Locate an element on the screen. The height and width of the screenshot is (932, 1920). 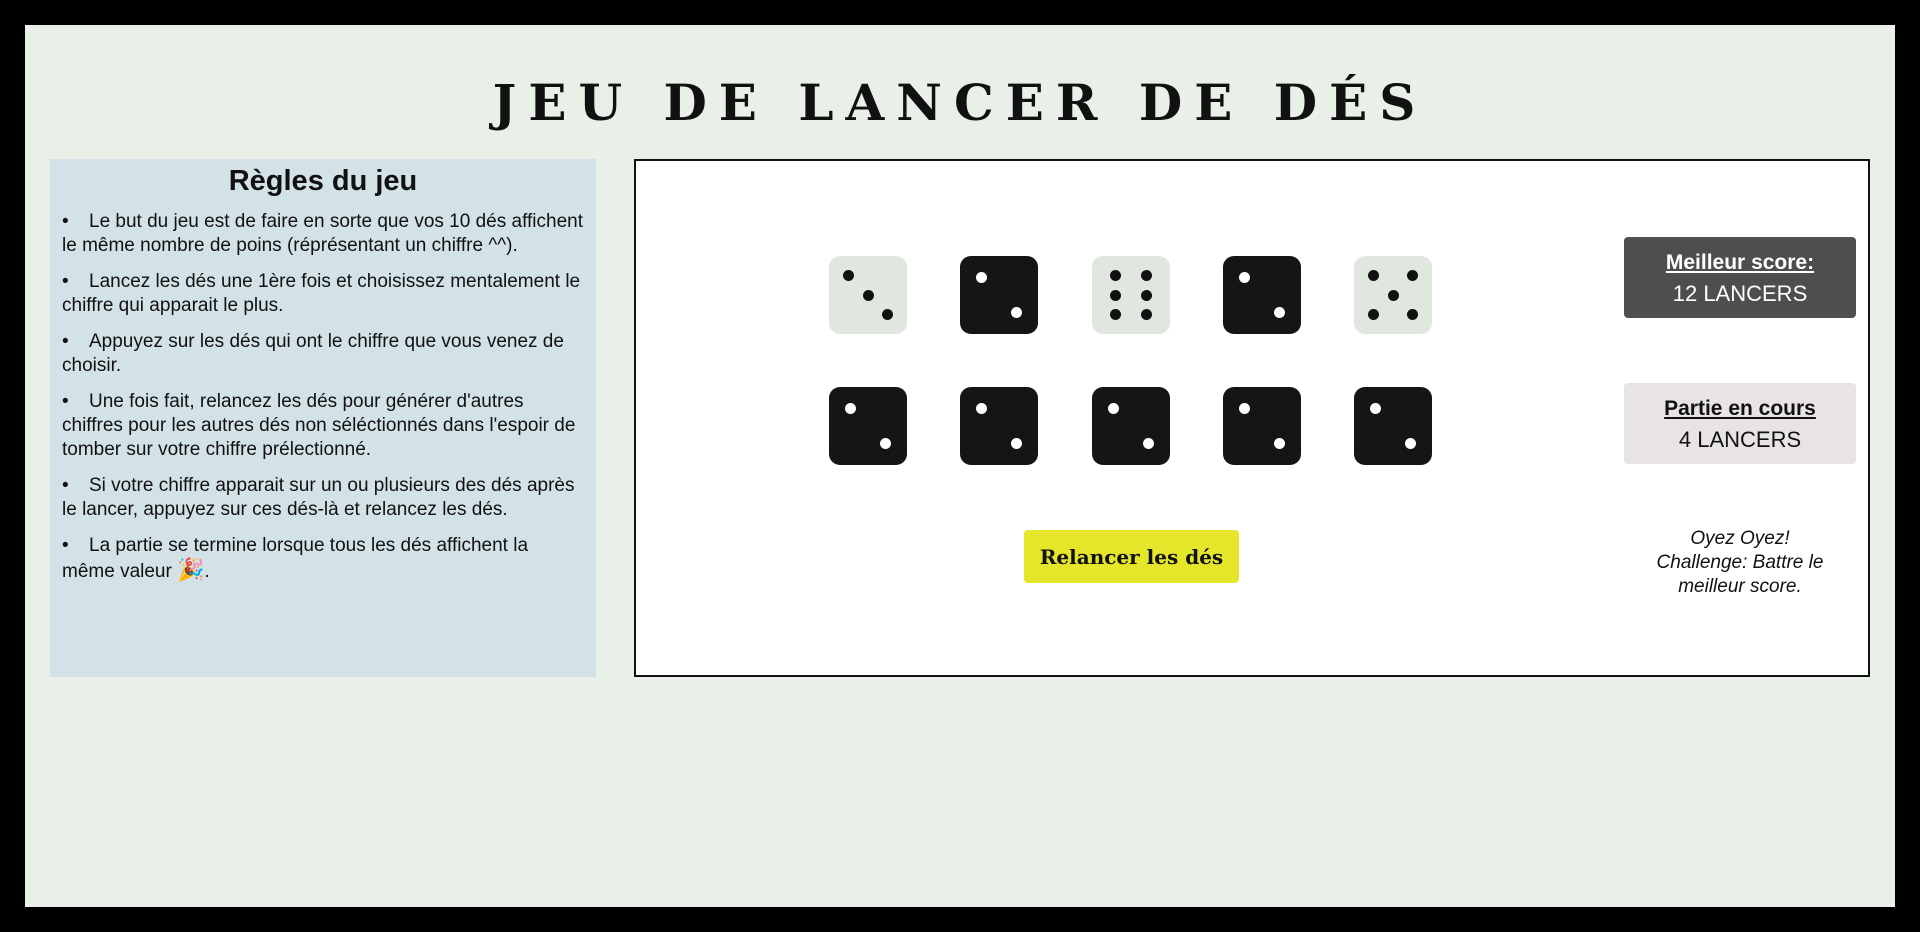
page-title: JEU DE LANCER DE DÉS is located at coordinates (960, 102).